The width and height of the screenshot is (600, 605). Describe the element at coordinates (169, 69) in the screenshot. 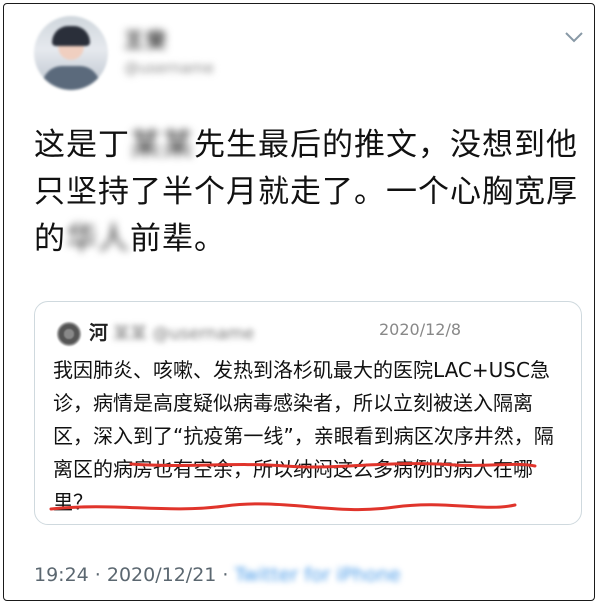

I see `author-handle: @username` at that location.